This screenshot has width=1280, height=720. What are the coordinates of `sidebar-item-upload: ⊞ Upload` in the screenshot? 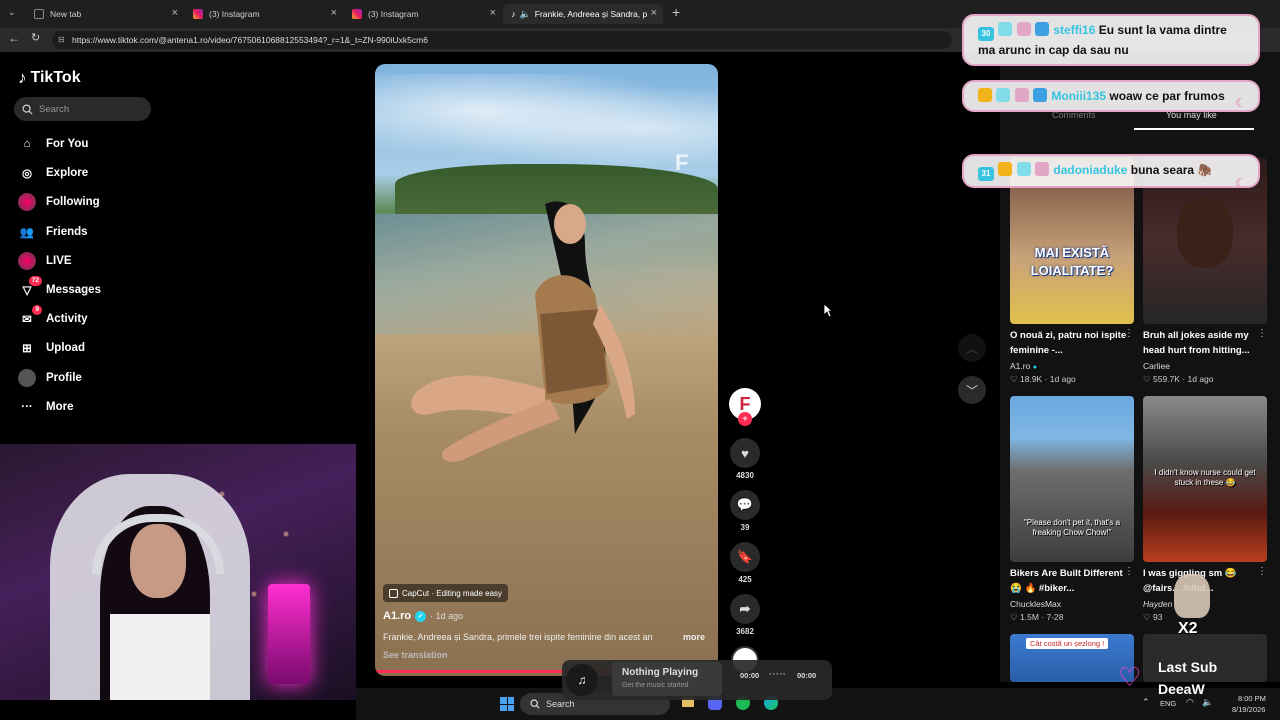 It's located at (51, 348).